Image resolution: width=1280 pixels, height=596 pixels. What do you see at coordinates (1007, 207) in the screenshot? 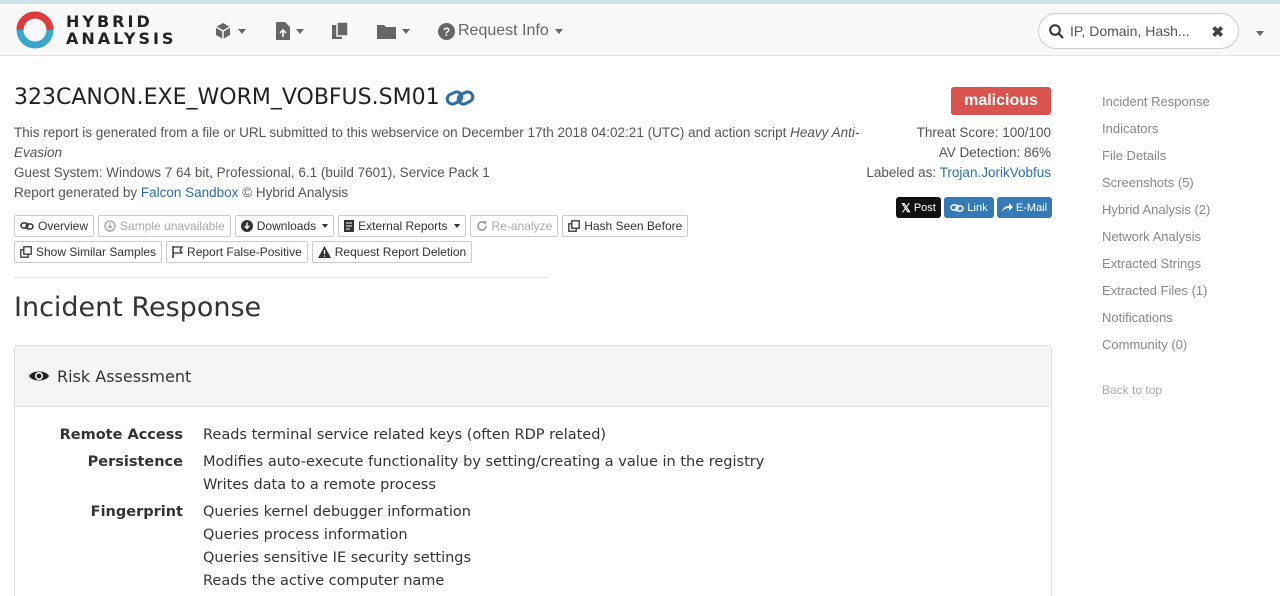
I see `share-arrow-icon` at bounding box center [1007, 207].